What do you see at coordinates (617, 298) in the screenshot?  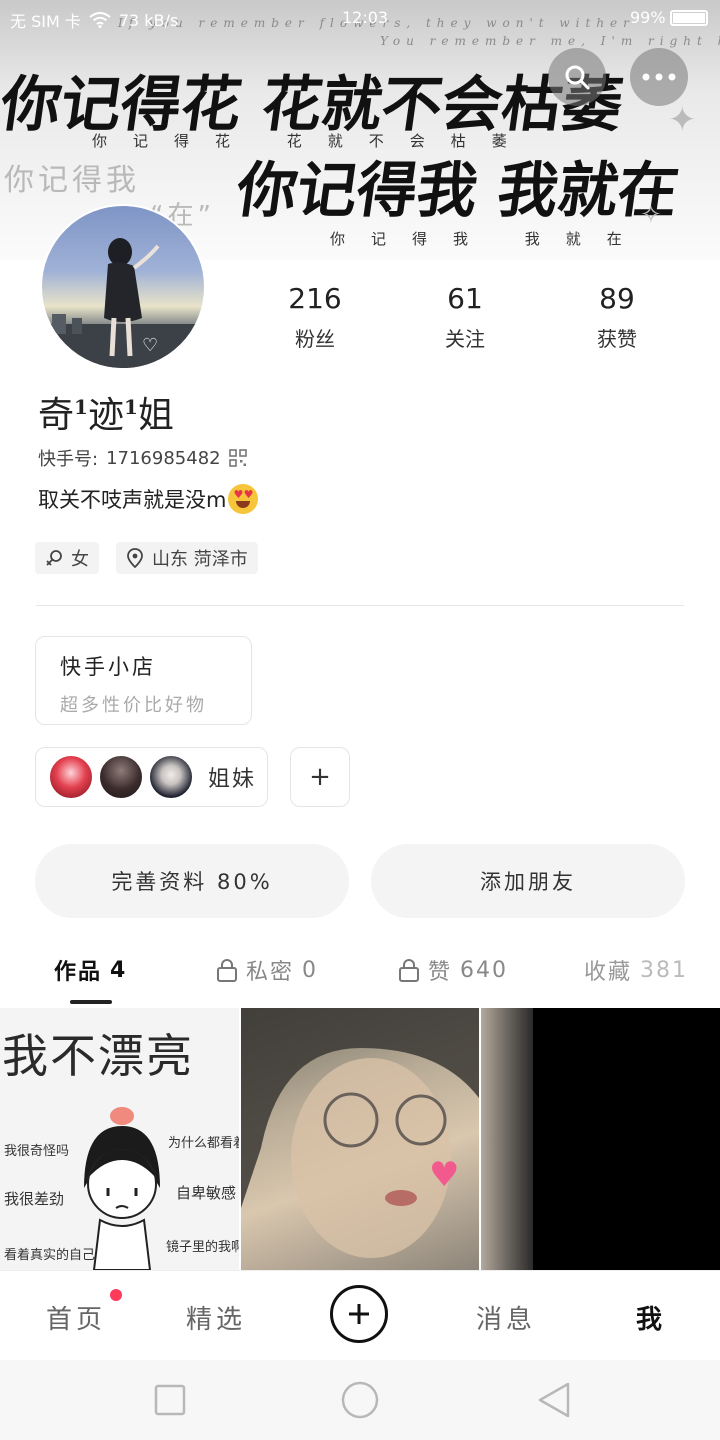 I see `likes-count: 89` at bounding box center [617, 298].